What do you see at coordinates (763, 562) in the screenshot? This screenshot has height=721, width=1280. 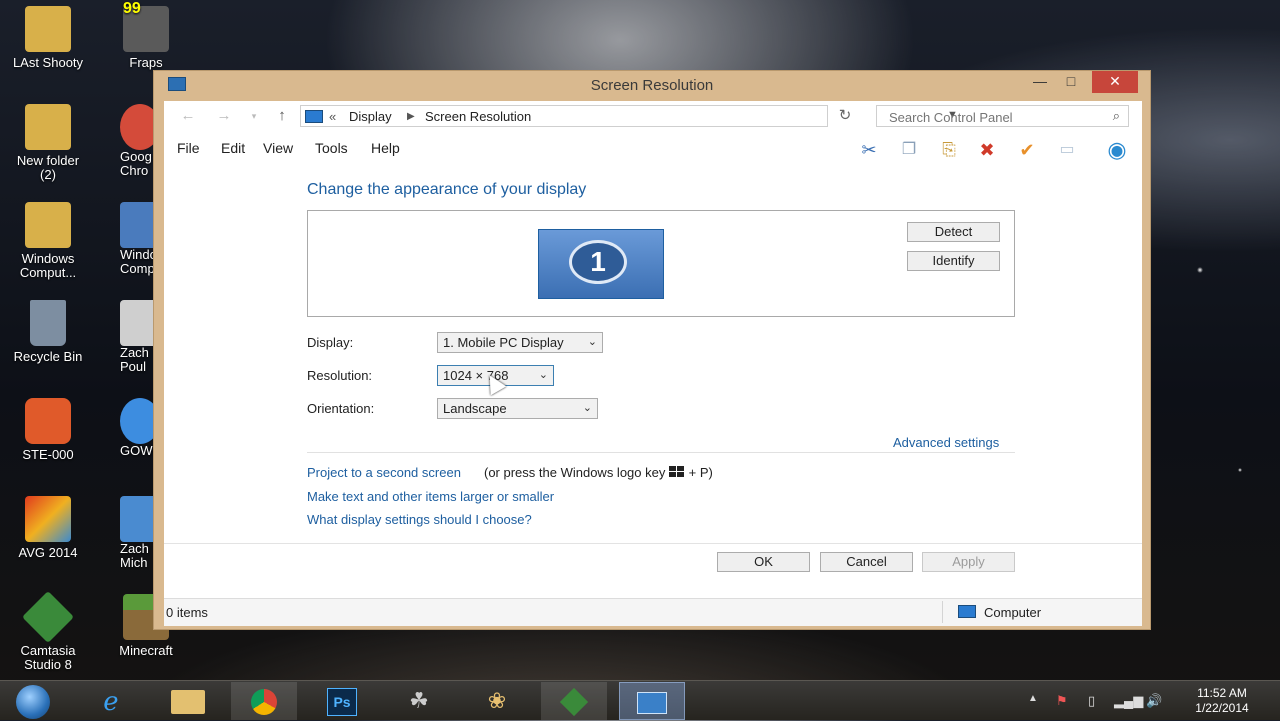 I see `ok-button: OK` at bounding box center [763, 562].